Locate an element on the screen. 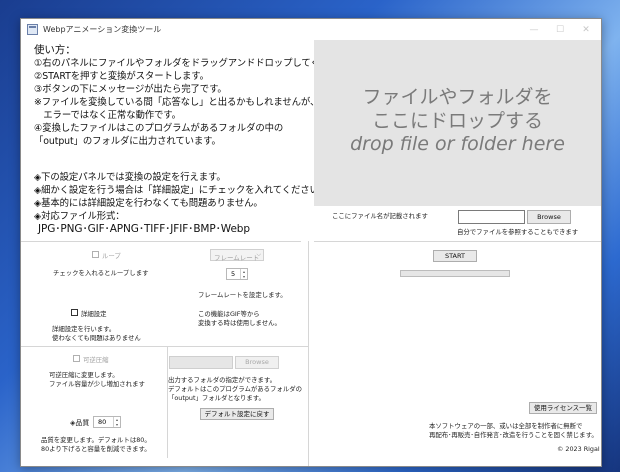  close-button: ✕ is located at coordinates (586, 30).